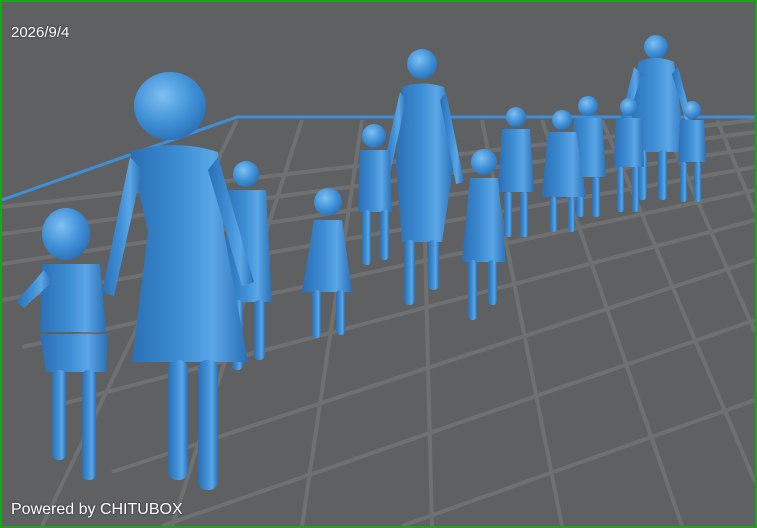  I want to click on powered-by-label: Powered by CHITUBOX, so click(97, 509).